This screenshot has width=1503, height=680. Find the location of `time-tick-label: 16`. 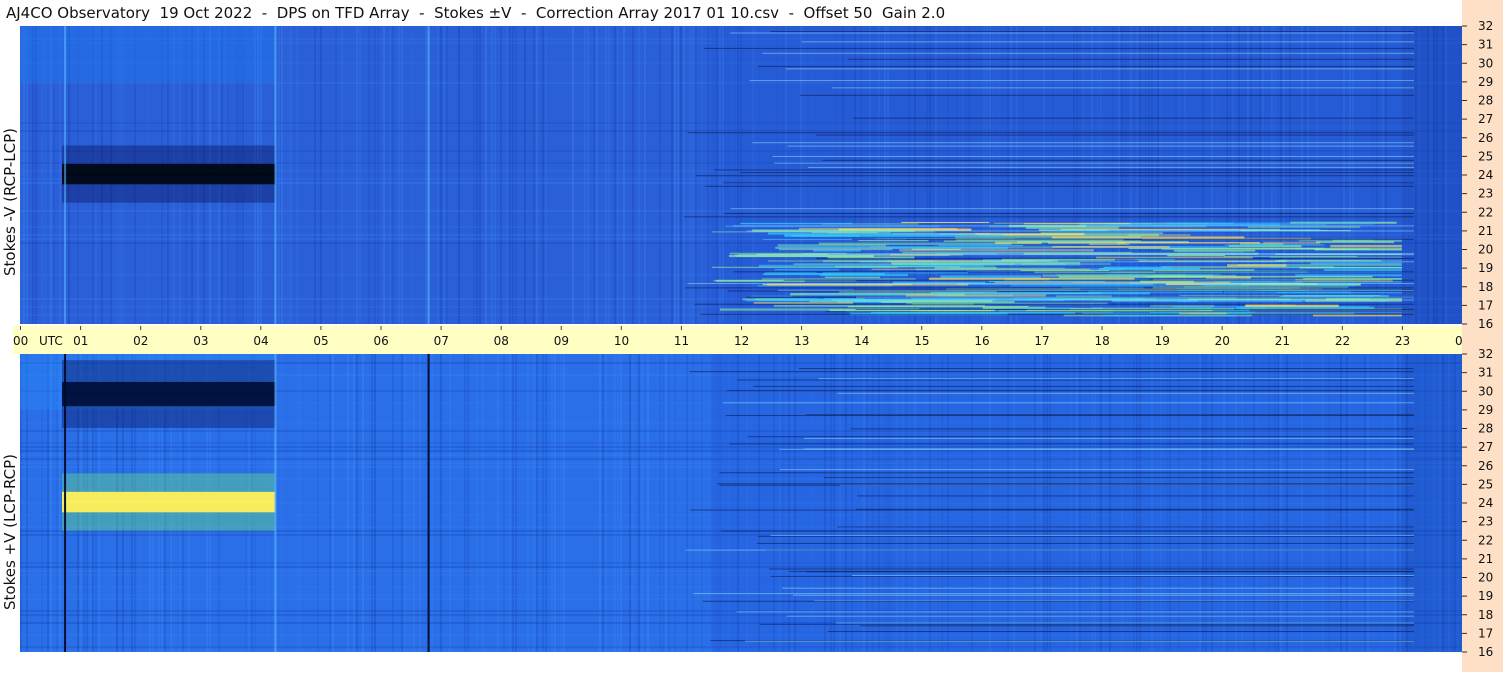

time-tick-label: 16 is located at coordinates (981, 341).